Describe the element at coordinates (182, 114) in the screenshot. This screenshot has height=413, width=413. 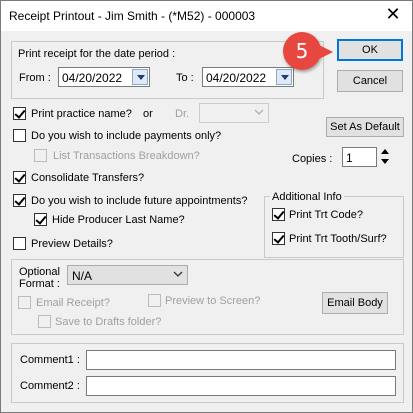
I see `dr-label: Dr.` at that location.